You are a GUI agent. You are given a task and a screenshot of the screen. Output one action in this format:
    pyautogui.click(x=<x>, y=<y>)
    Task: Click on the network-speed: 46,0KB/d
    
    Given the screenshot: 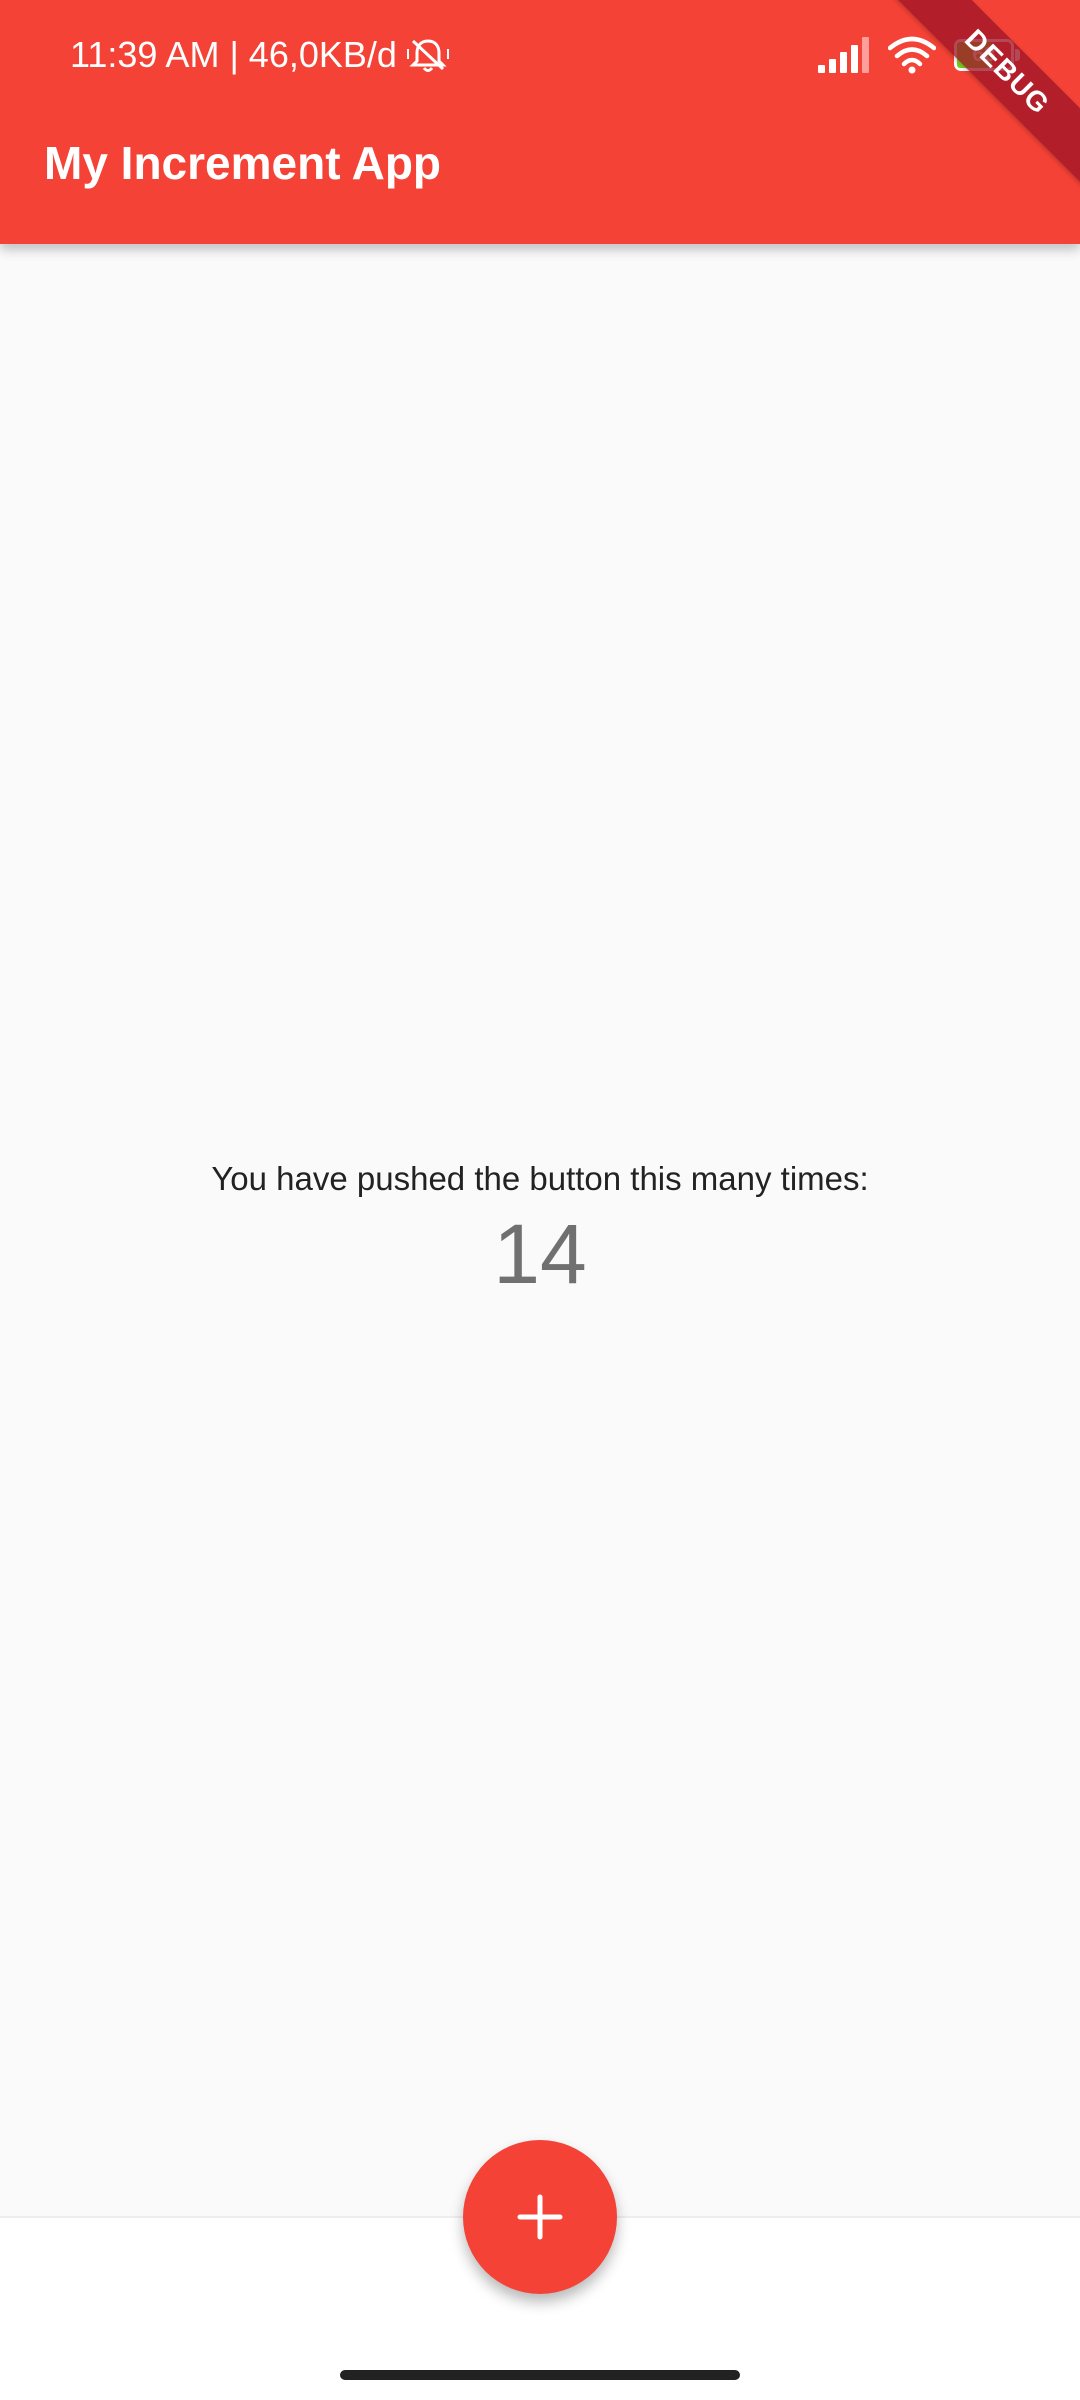 What is the action you would take?
    pyautogui.click(x=322, y=54)
    